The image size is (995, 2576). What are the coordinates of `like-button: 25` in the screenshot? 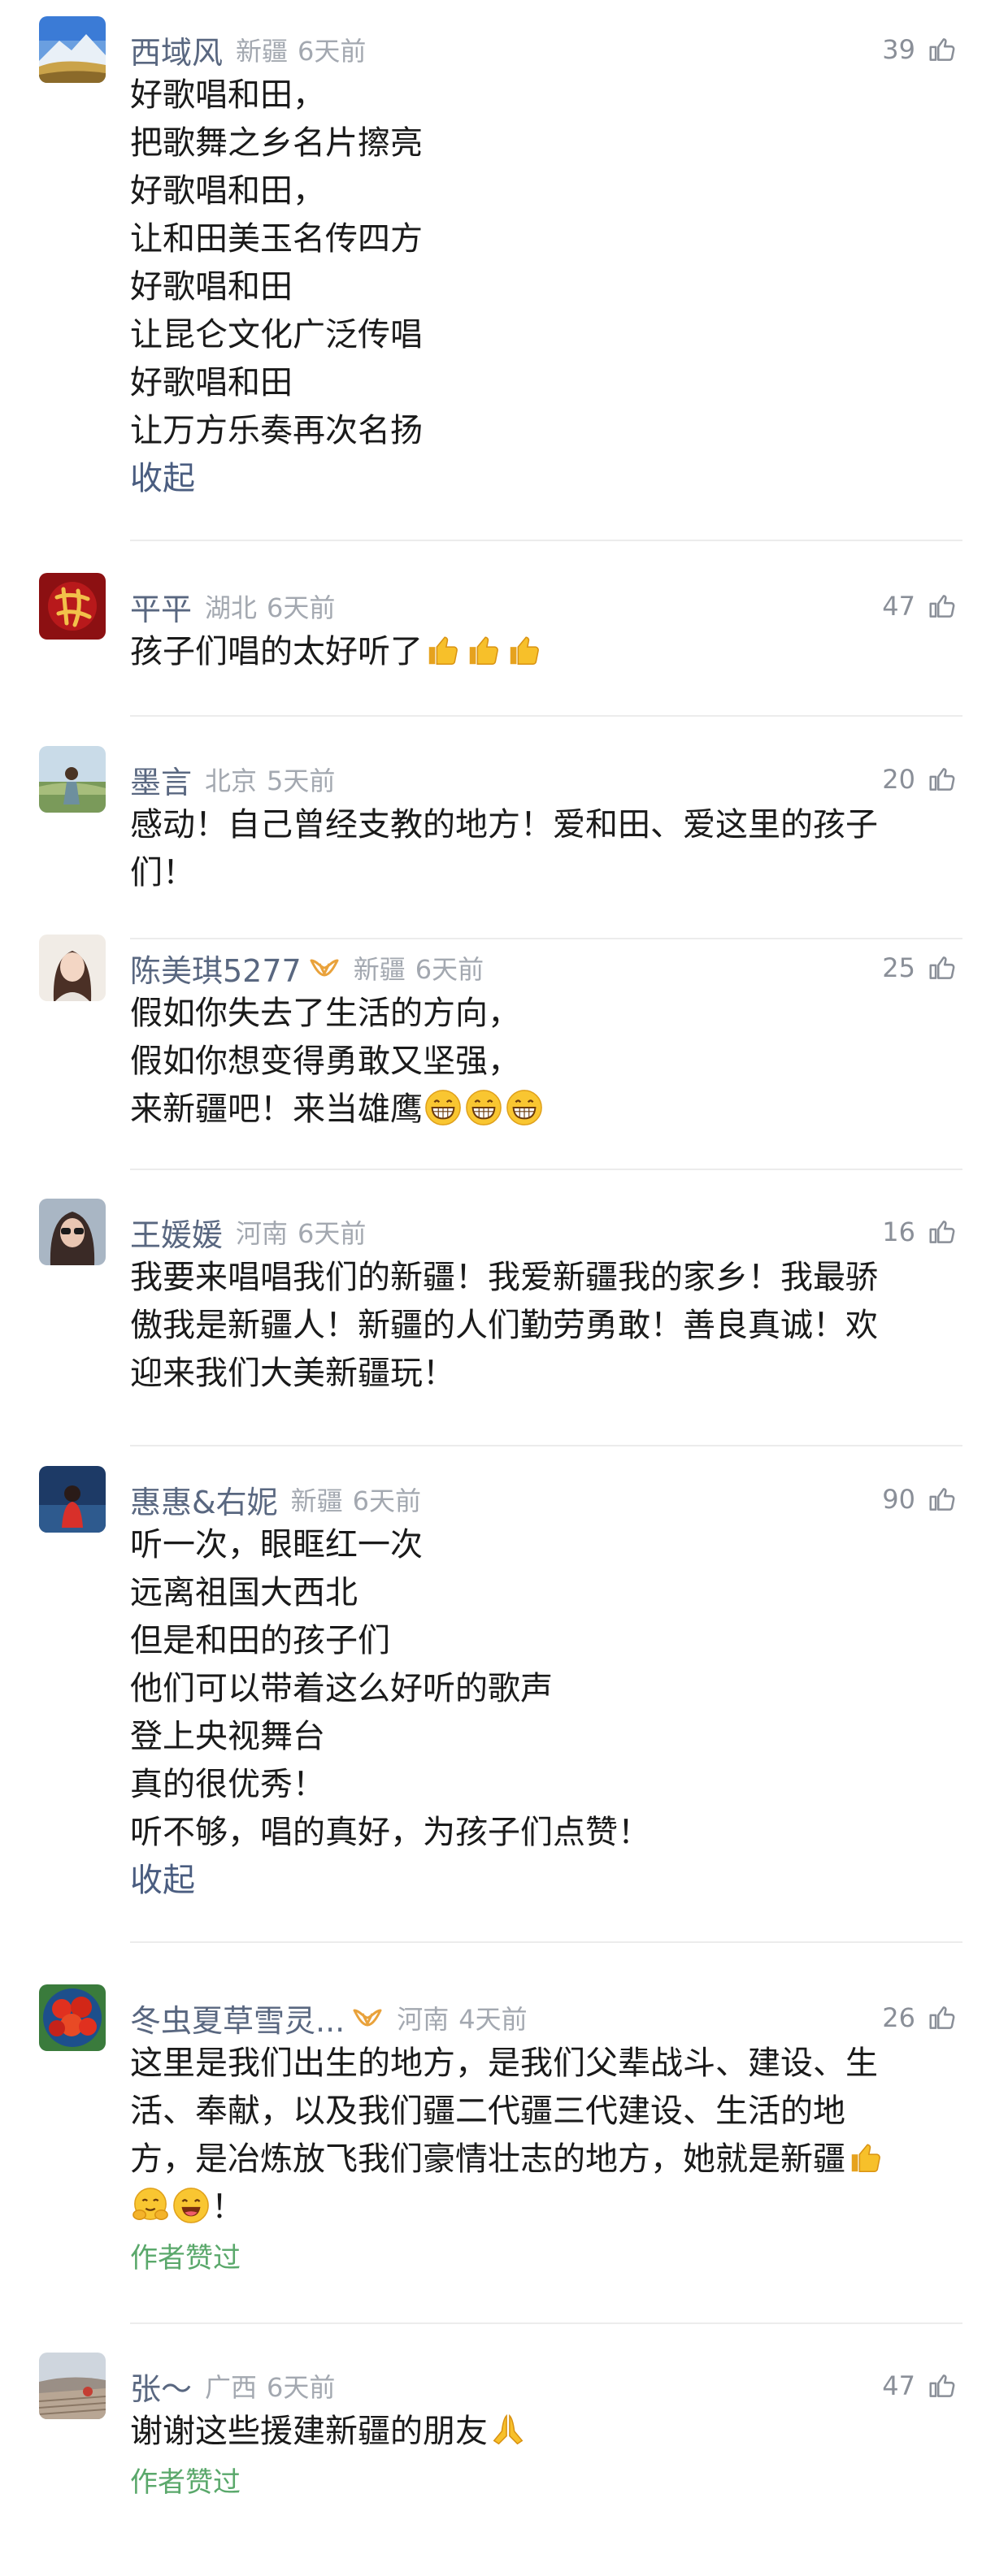 It's located at (920, 967).